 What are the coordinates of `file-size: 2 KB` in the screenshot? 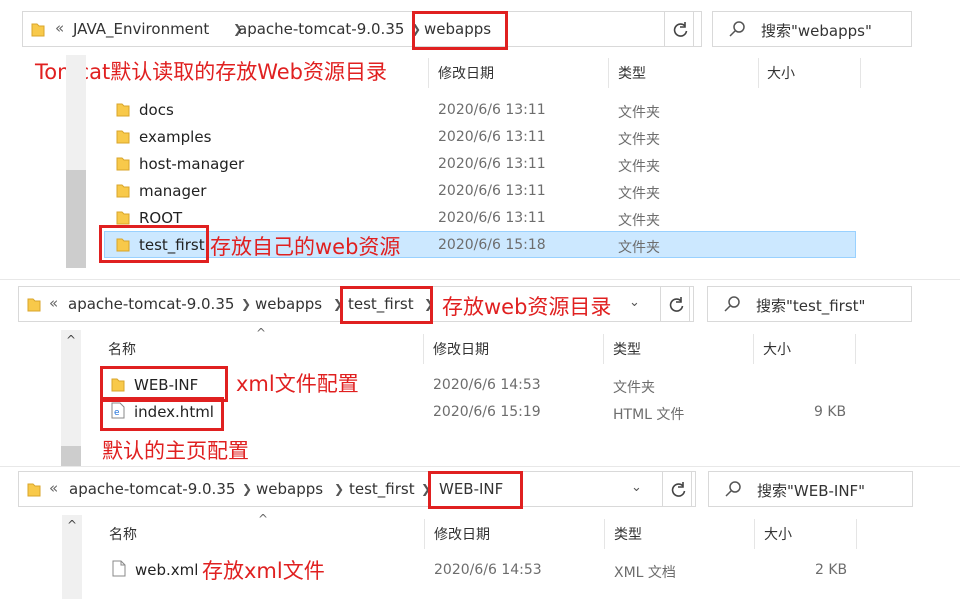 It's located at (831, 570).